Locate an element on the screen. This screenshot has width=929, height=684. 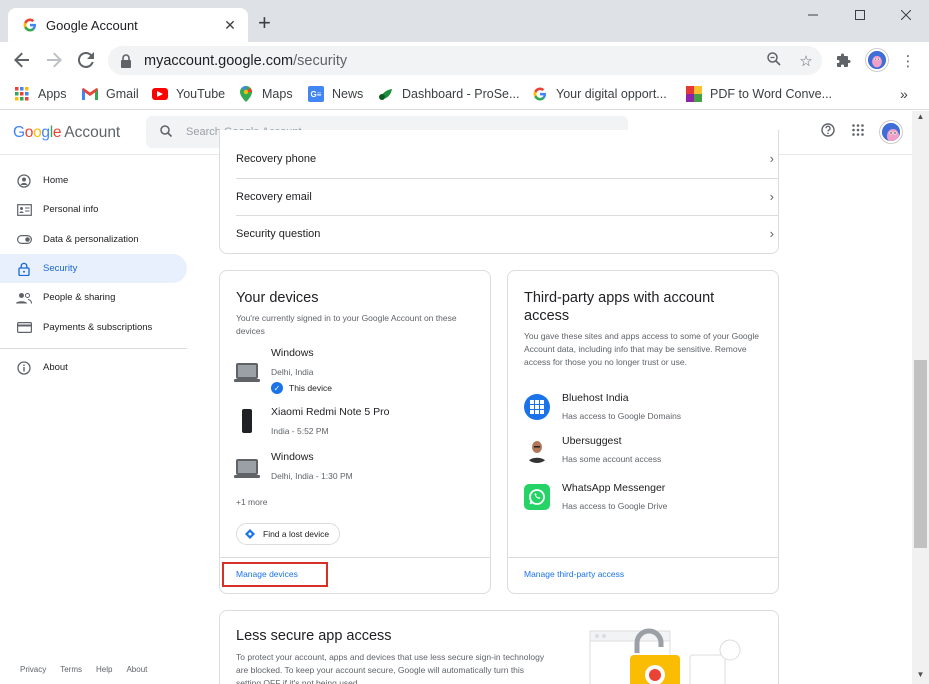
recovery-email-row: Recovery email › is located at coordinates (507, 196).